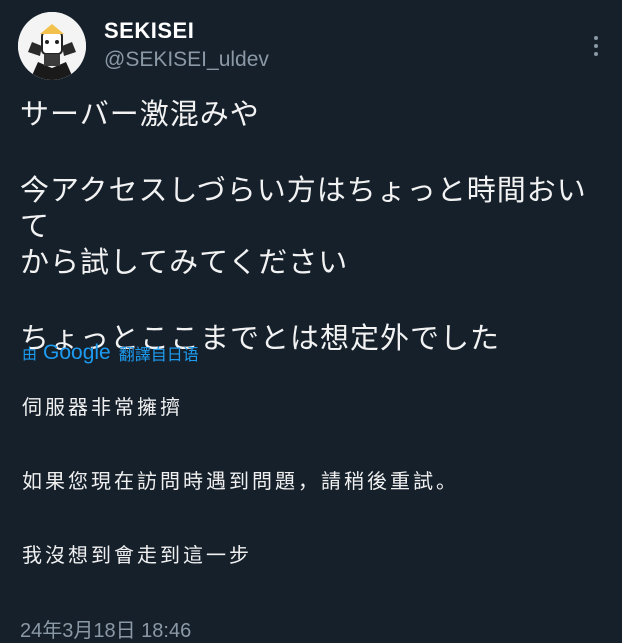  I want to click on avatar-illustration, so click(52, 46).